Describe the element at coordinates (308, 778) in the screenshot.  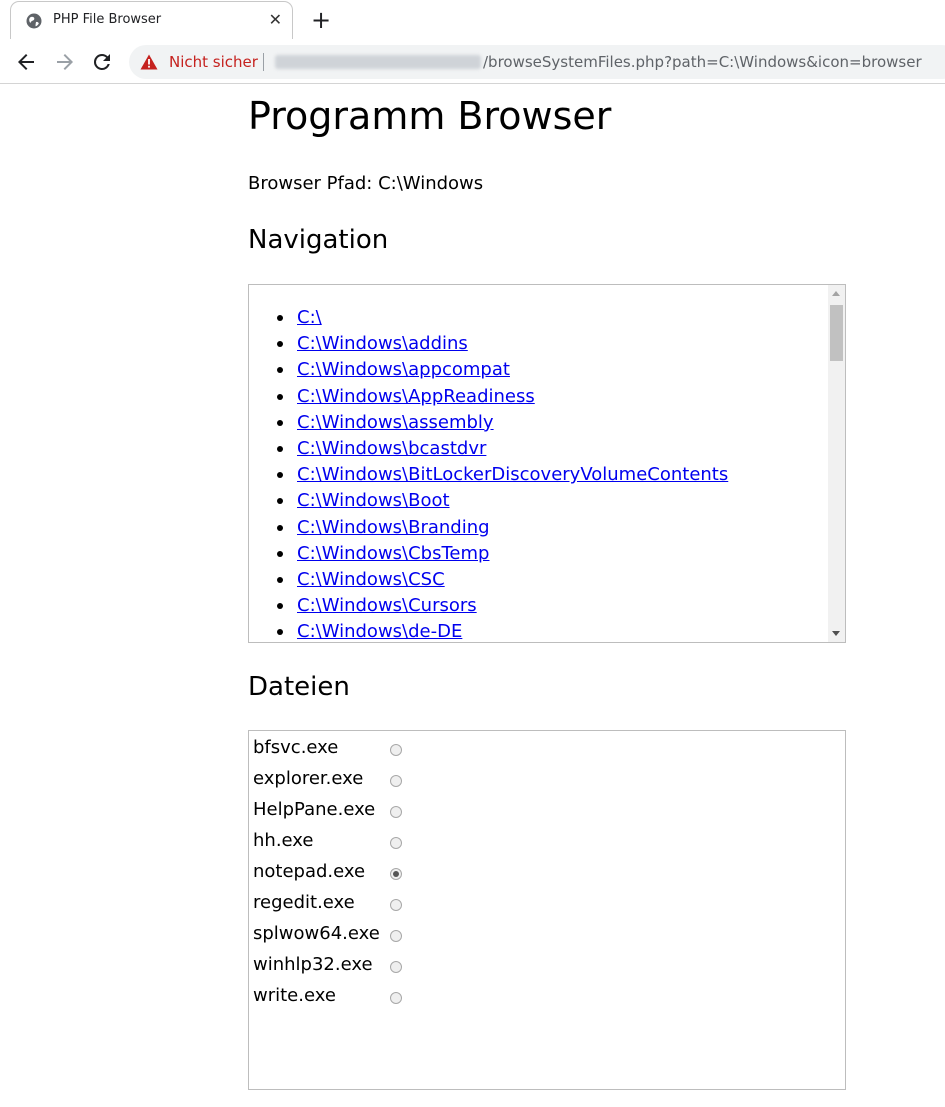
I see `file-name: explorer.exe` at that location.